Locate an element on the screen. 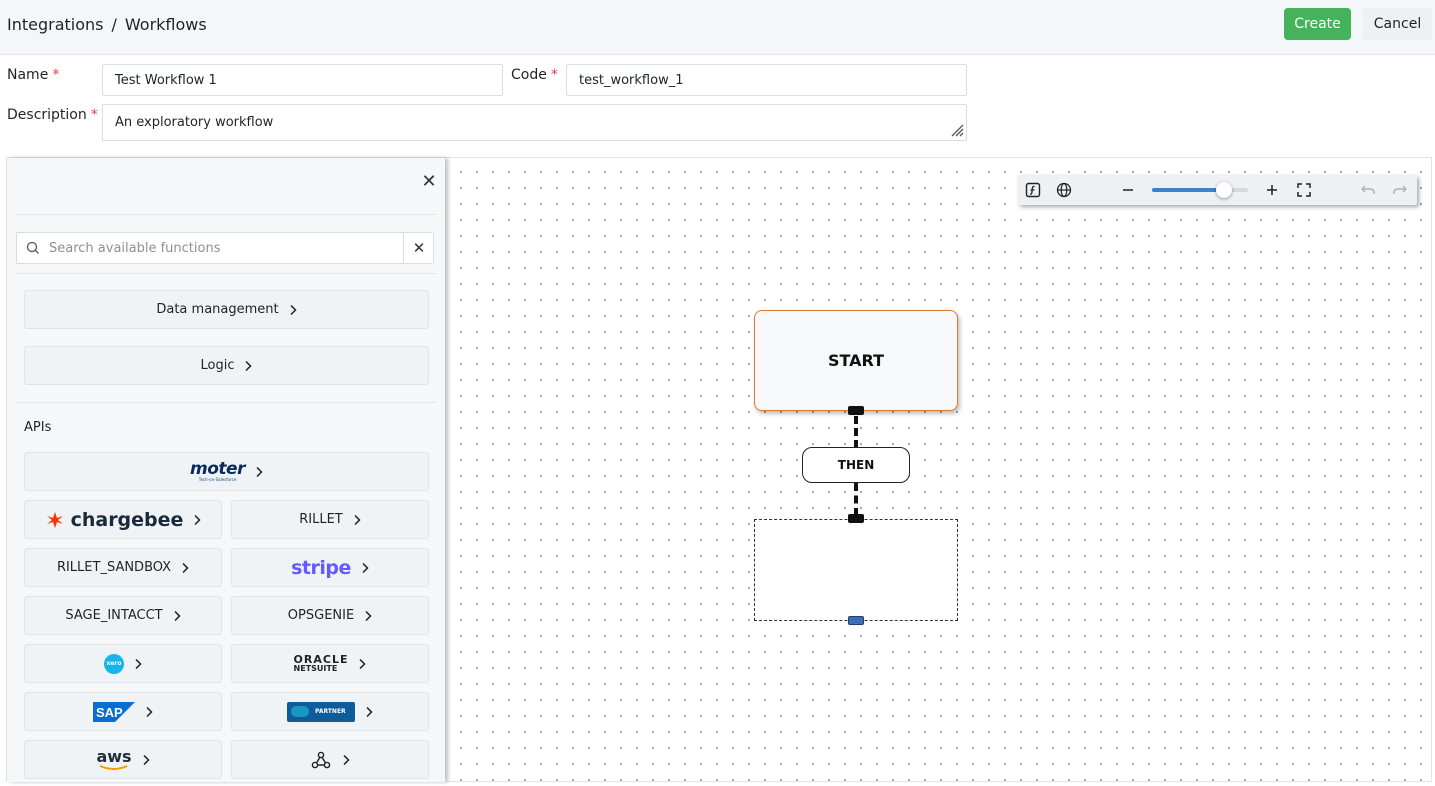 Image resolution: width=1435 pixels, height=786 pixels. api-sage-intacct: SAGE_INTACCT is located at coordinates (123, 615).